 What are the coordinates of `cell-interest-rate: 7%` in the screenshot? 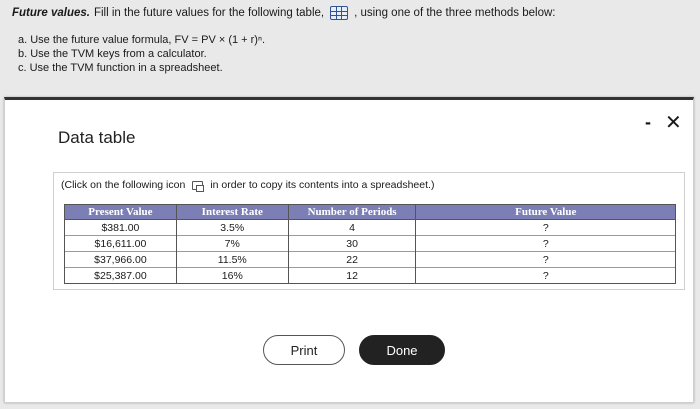 It's located at (232, 243).